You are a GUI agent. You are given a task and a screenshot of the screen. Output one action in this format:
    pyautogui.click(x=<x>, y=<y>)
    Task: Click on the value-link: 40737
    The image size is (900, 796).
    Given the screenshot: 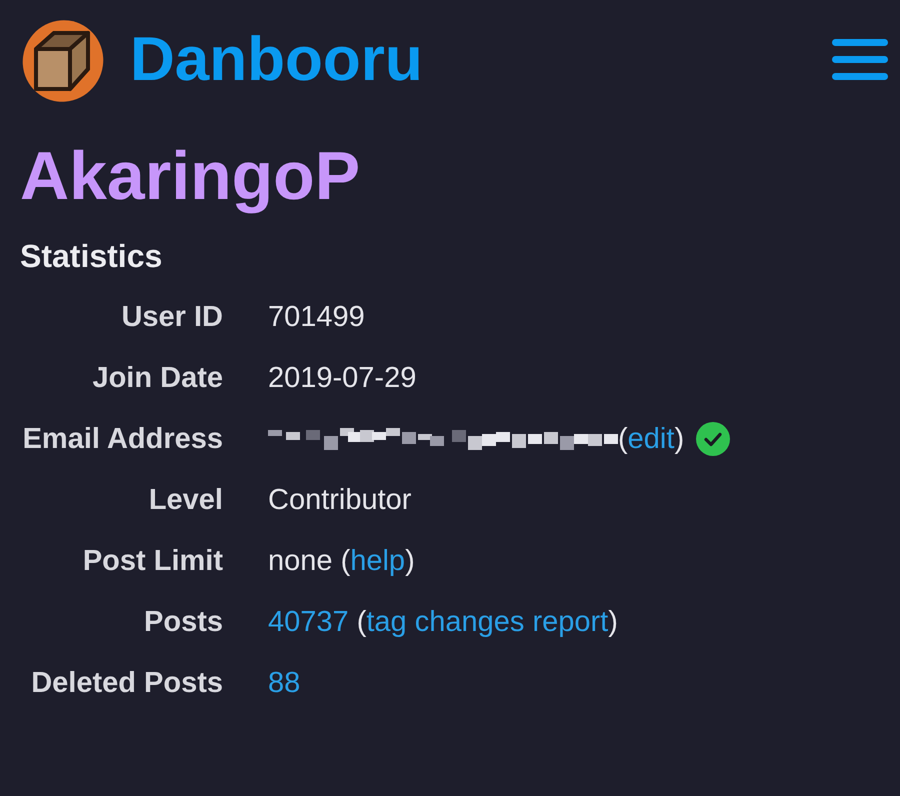 What is the action you would take?
    pyautogui.click(x=308, y=621)
    